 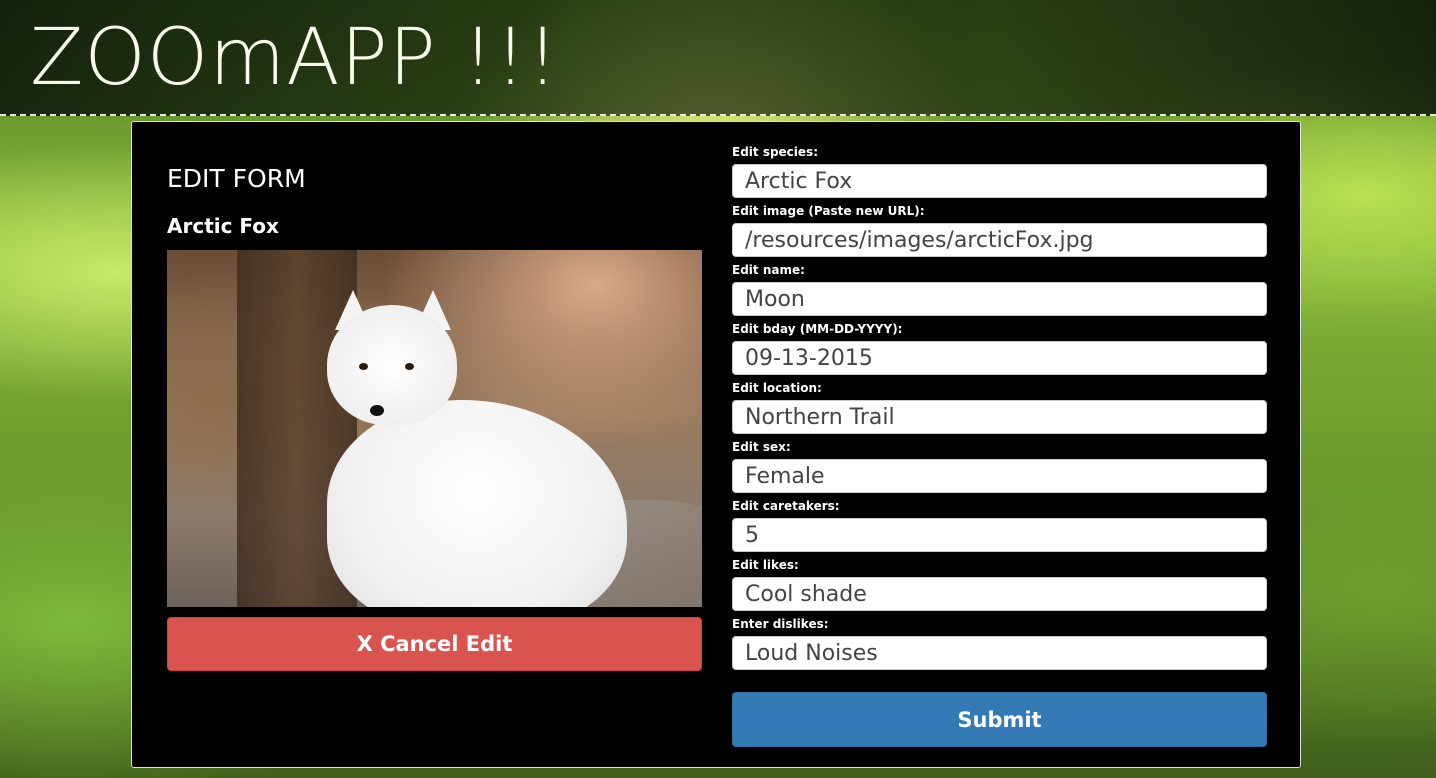 I want to click on species-input, so click(x=999, y=181).